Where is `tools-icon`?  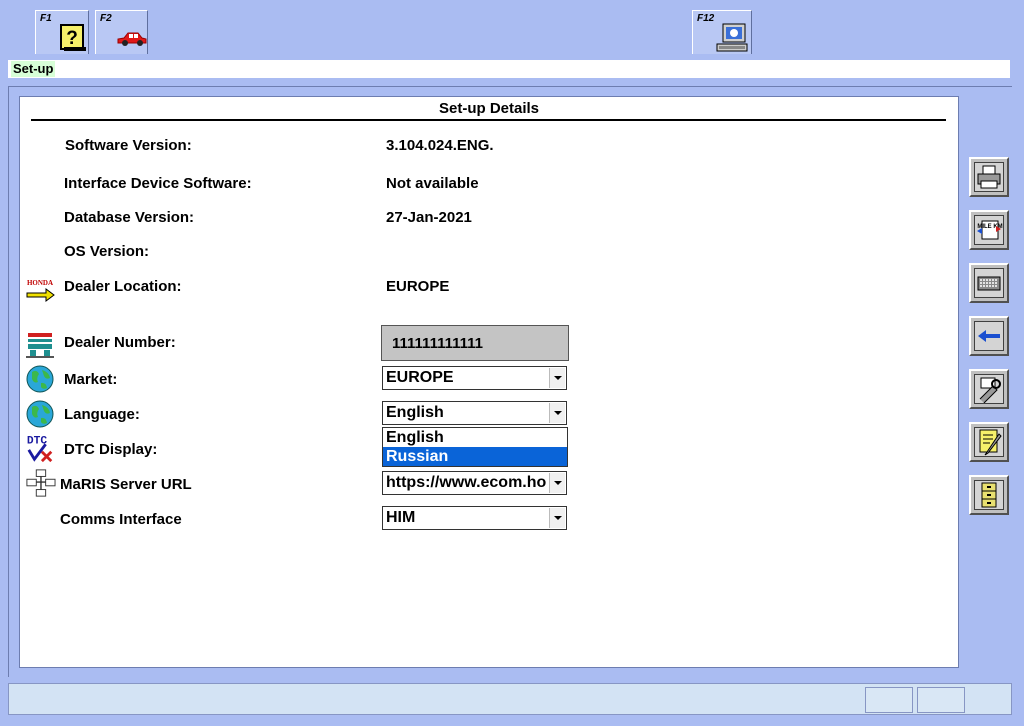
tools-icon is located at coordinates (990, 390).